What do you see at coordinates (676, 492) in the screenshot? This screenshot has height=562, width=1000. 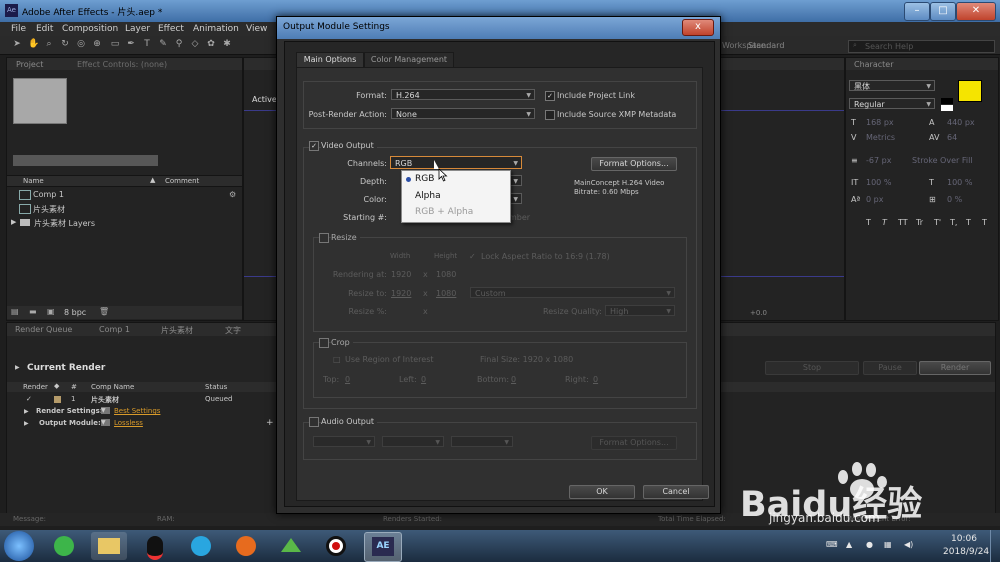 I see `cancel-button: Cancel` at bounding box center [676, 492].